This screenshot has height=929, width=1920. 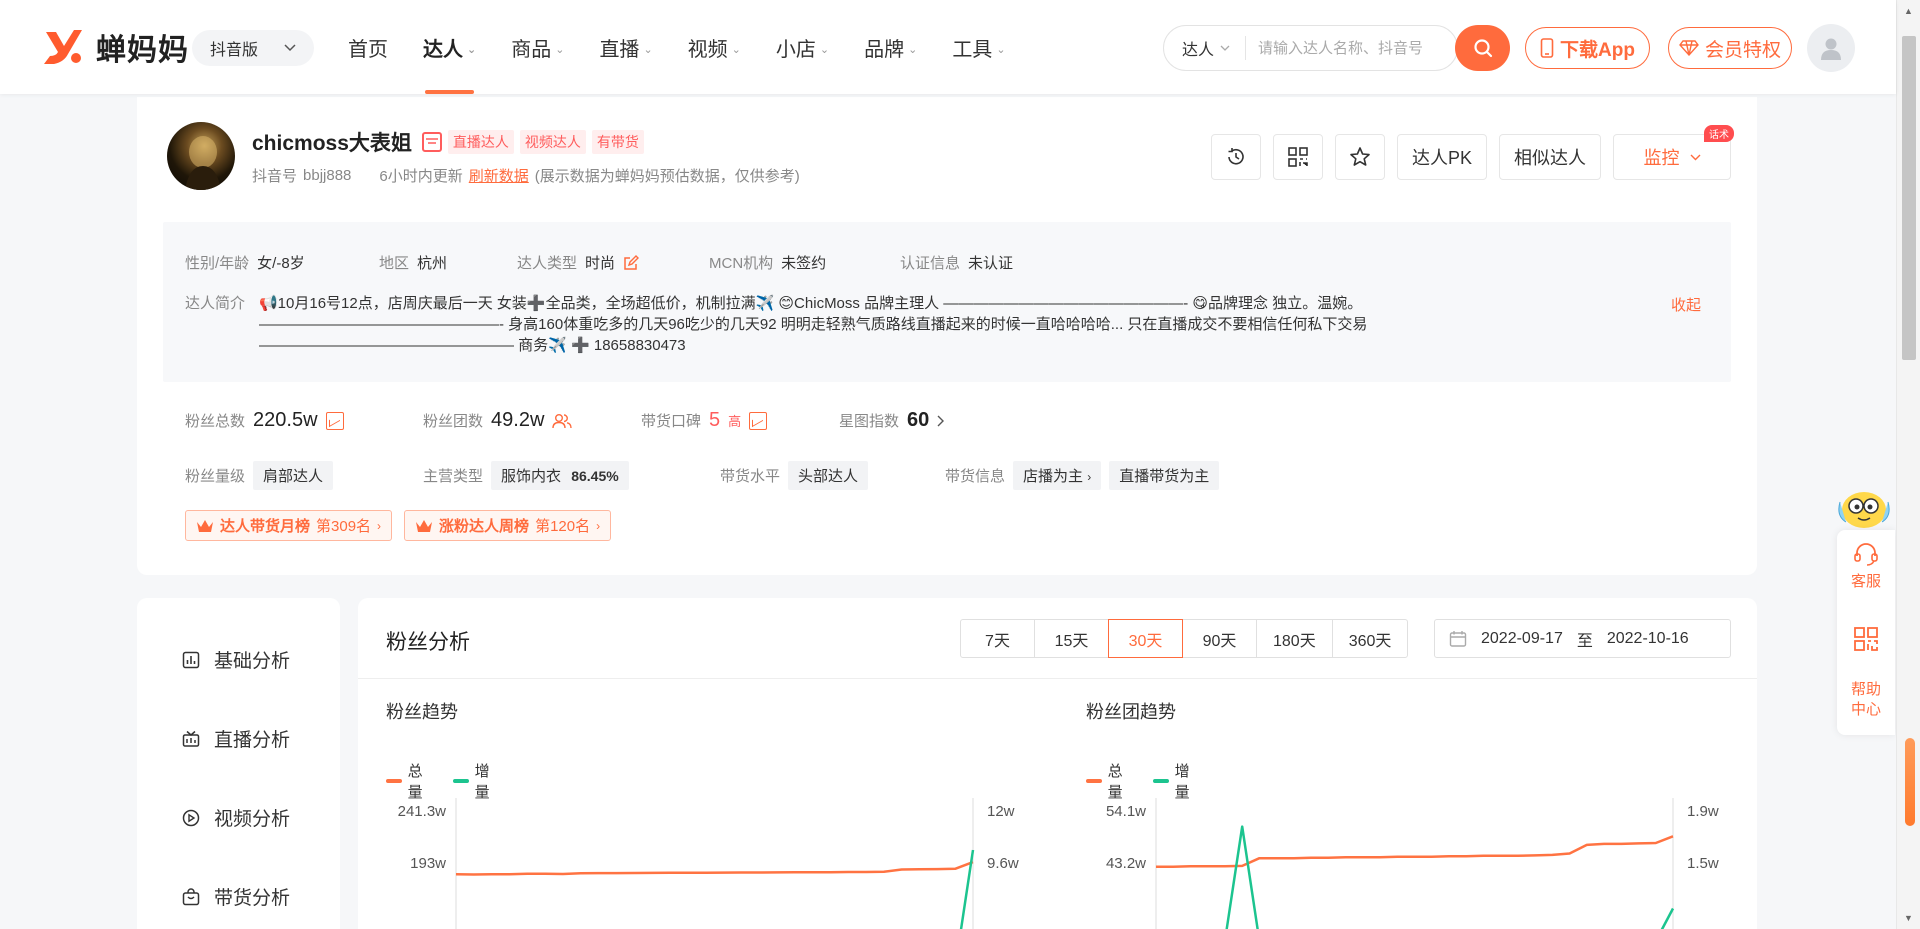 What do you see at coordinates (1164, 475) in the screenshot?
I see `sales-info-chip-2: 直播带货为主` at bounding box center [1164, 475].